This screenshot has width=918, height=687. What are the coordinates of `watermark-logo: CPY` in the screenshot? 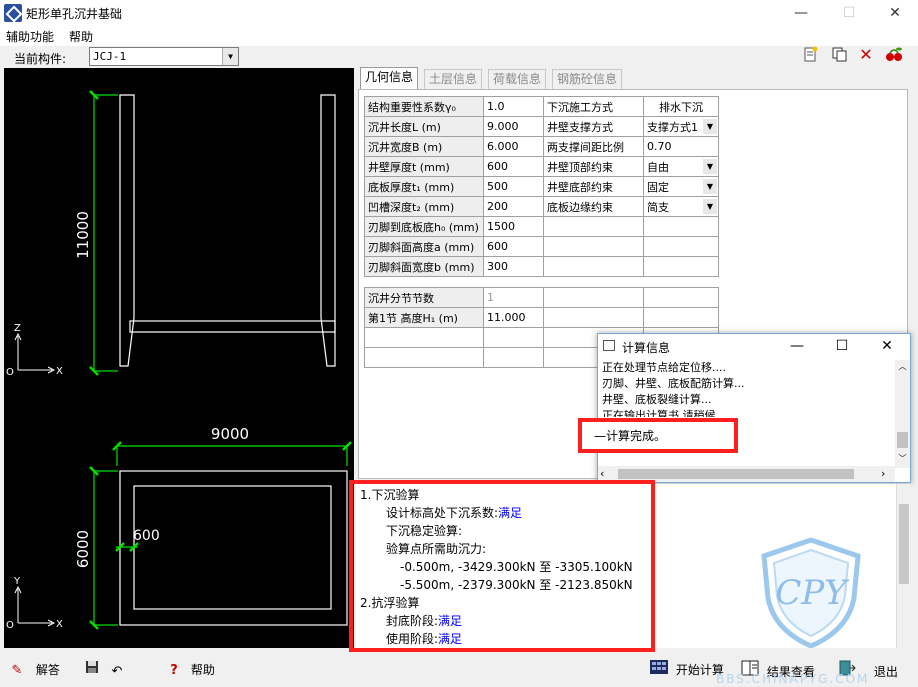 It's located at (811, 592).